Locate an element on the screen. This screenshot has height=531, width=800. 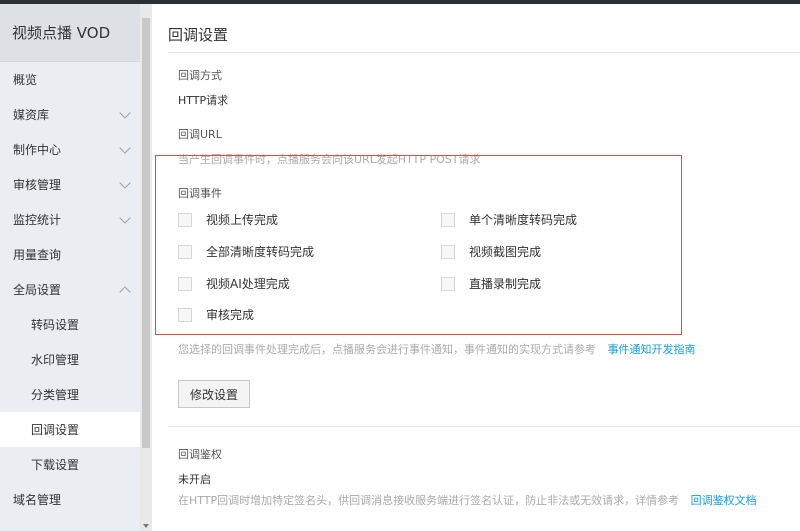
sidebar-item-label: 转码设置 is located at coordinates (55, 325).